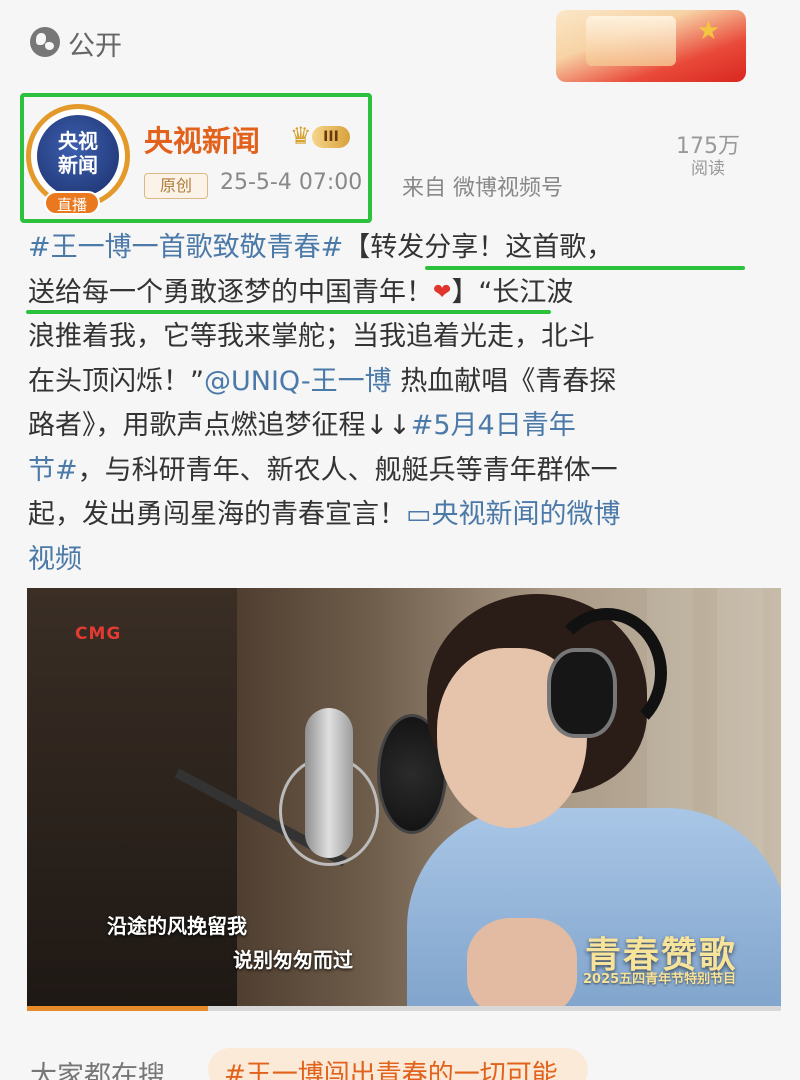 The height and width of the screenshot is (1080, 800). I want to click on author-name: 央视新闻, so click(202, 139).